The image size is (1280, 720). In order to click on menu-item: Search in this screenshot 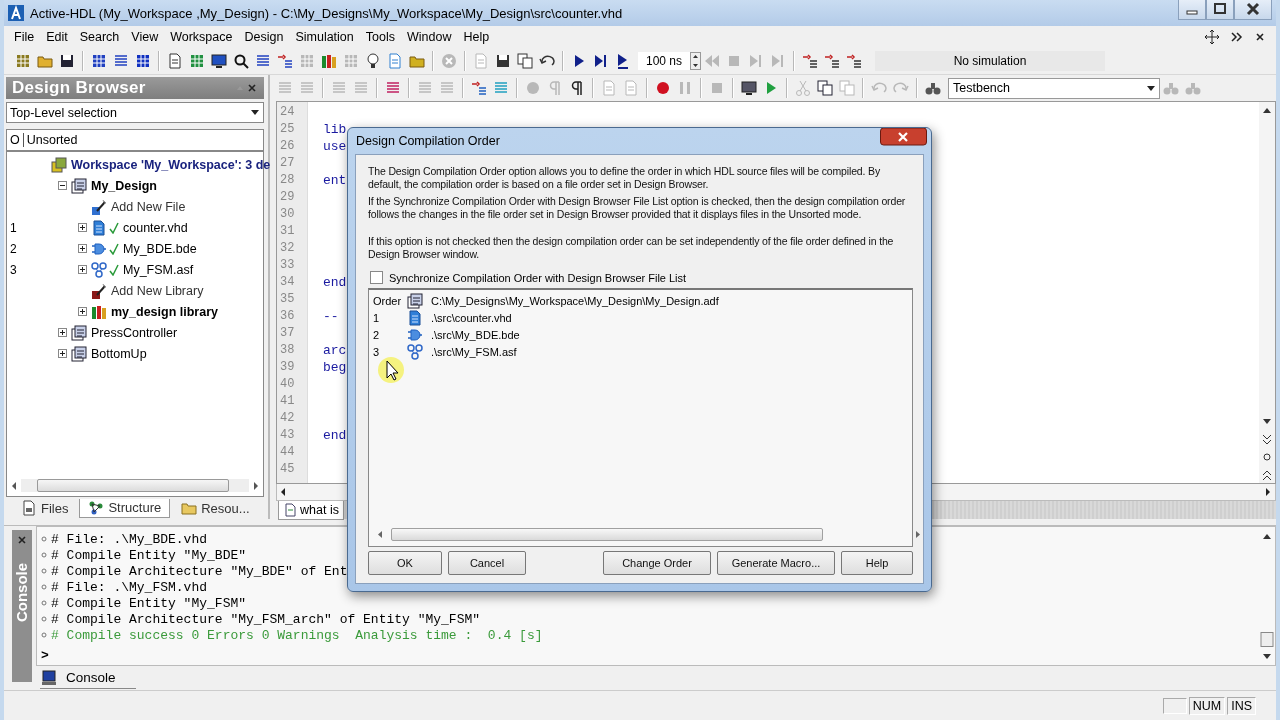, I will do `click(99, 37)`.